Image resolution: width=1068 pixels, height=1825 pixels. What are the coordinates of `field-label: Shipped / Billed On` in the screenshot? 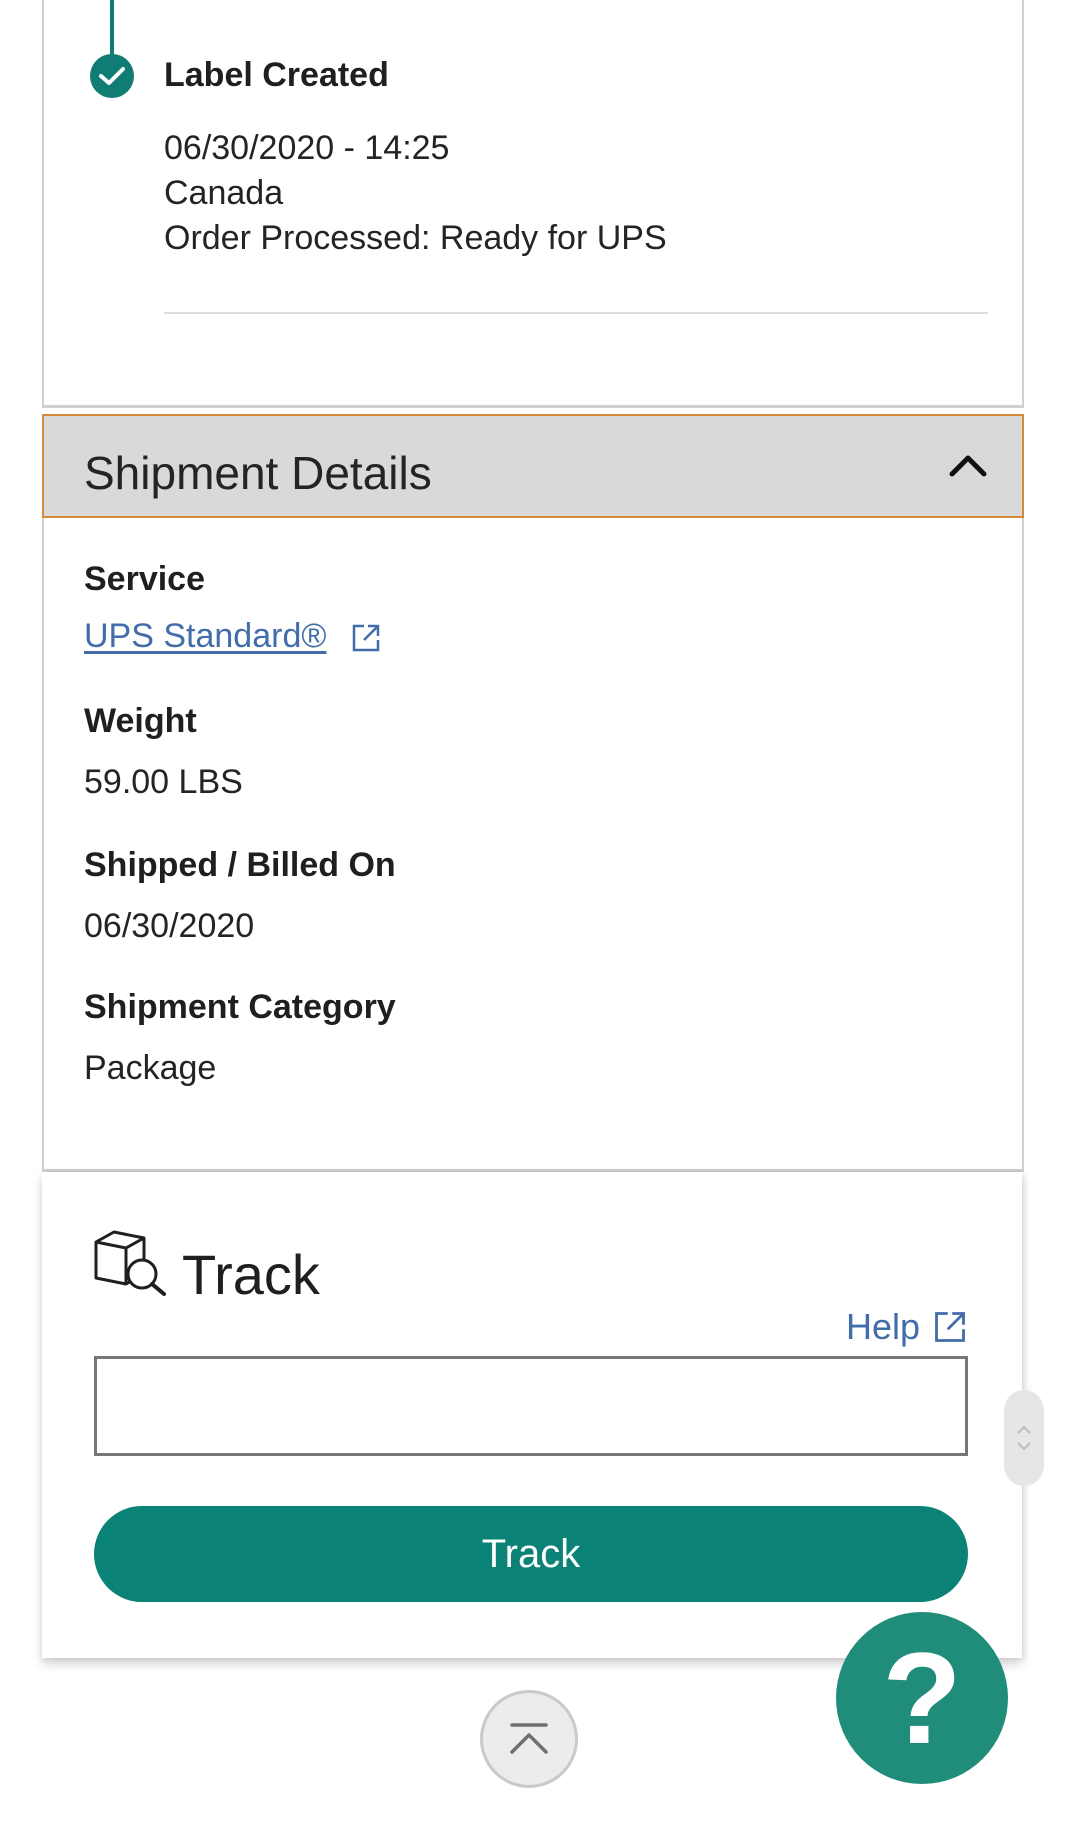 It's located at (240, 865).